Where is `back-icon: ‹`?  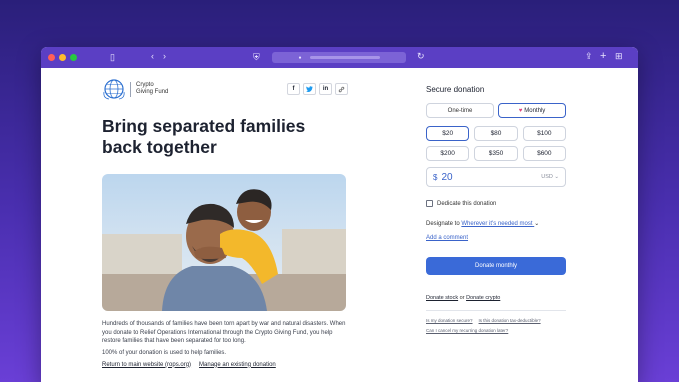 back-icon: ‹ is located at coordinates (152, 56).